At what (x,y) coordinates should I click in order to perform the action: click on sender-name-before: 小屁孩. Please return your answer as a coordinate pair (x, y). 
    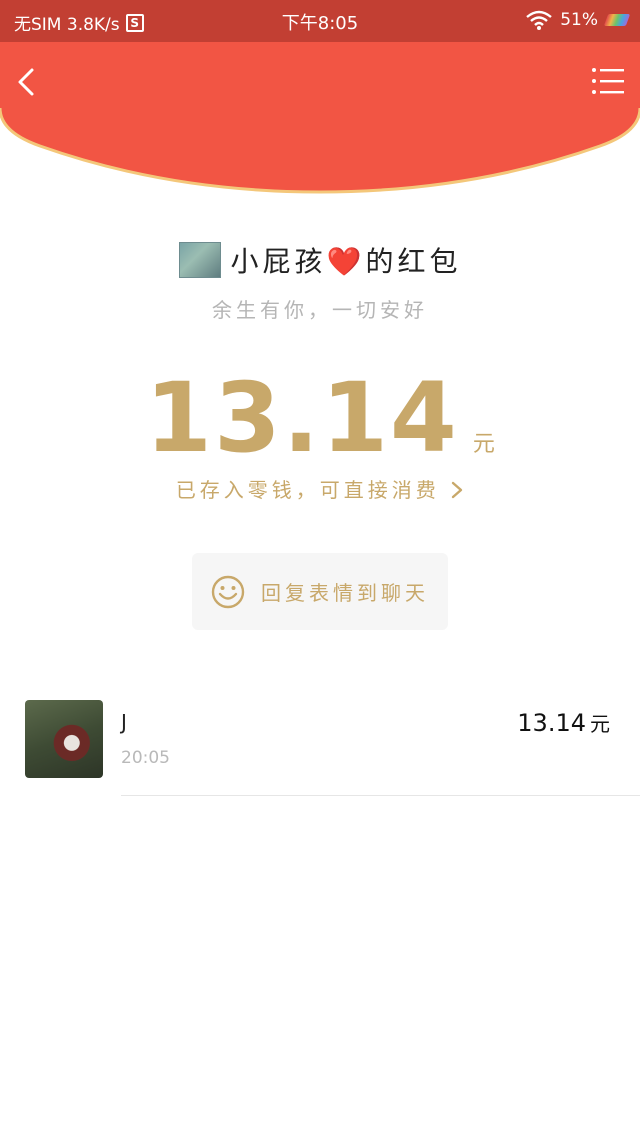
    Looking at the image, I should click on (278, 261).